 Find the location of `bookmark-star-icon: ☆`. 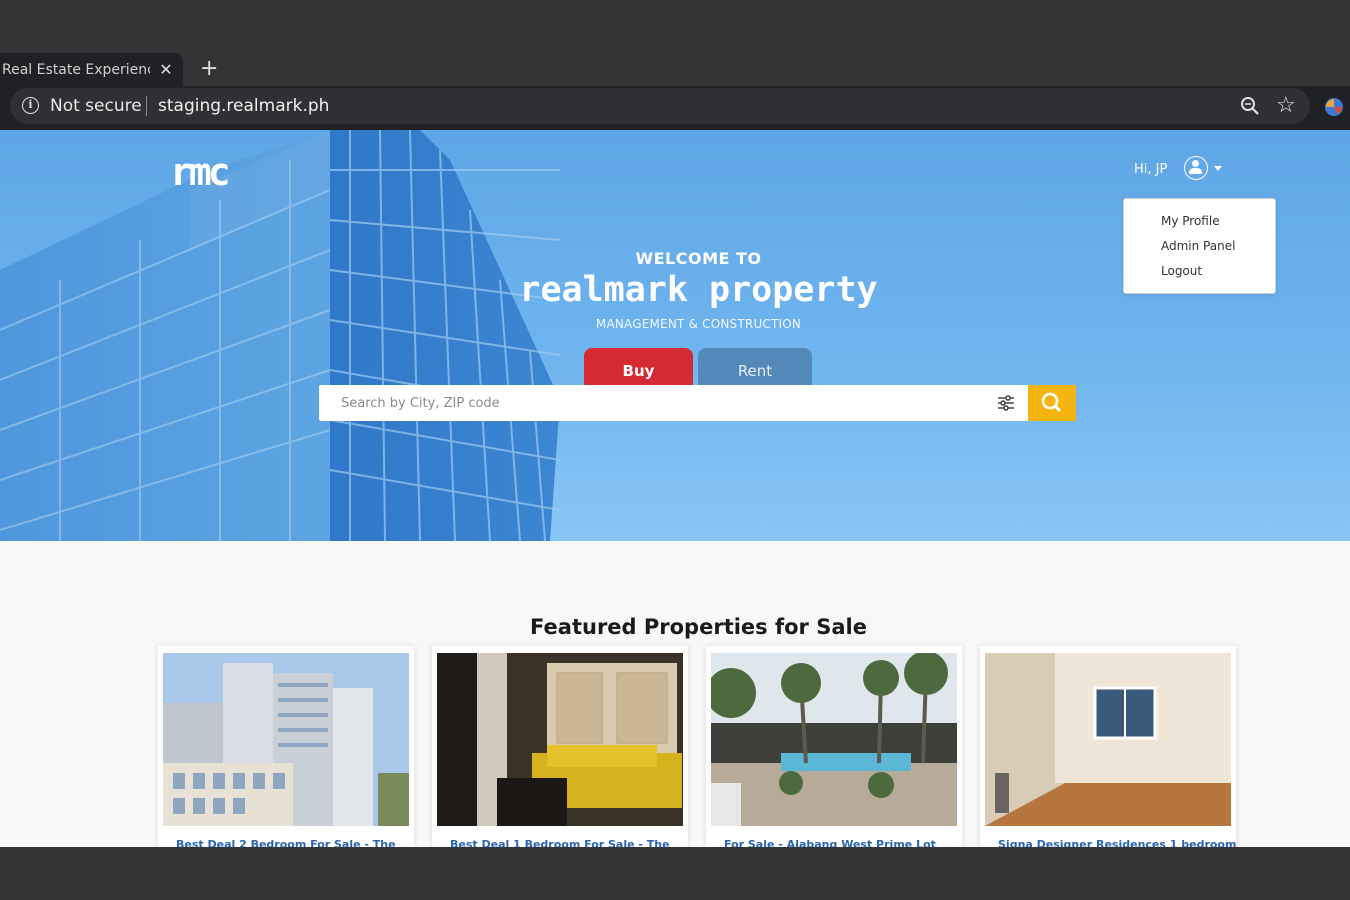

bookmark-star-icon: ☆ is located at coordinates (1286, 105).